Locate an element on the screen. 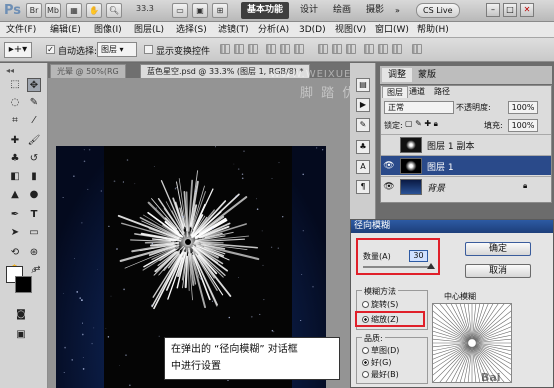  good-radio: 好(G) is located at coordinates (376, 362).